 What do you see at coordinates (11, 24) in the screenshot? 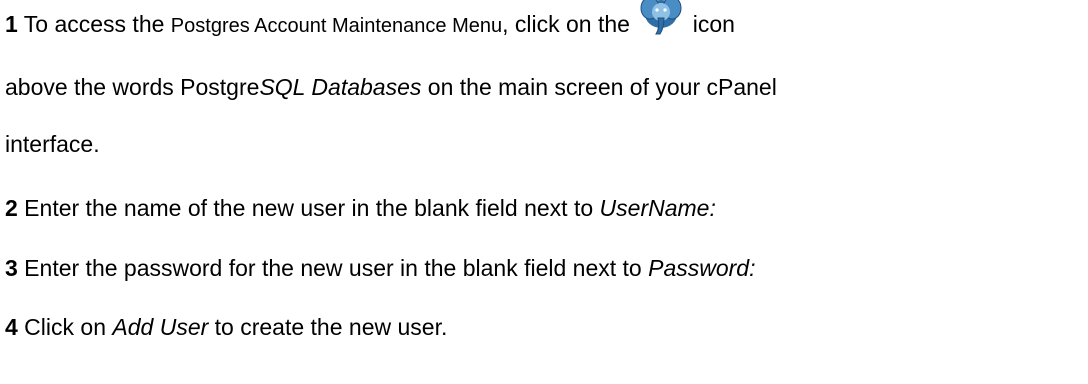
I see `step-number: 1` at bounding box center [11, 24].